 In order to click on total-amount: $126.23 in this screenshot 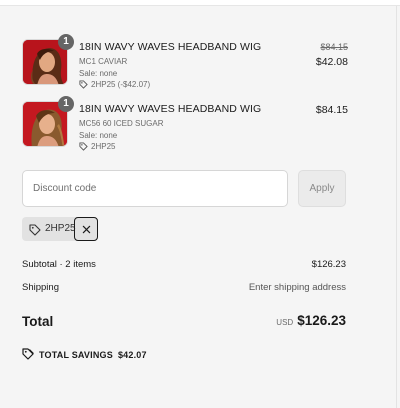, I will do `click(321, 320)`.